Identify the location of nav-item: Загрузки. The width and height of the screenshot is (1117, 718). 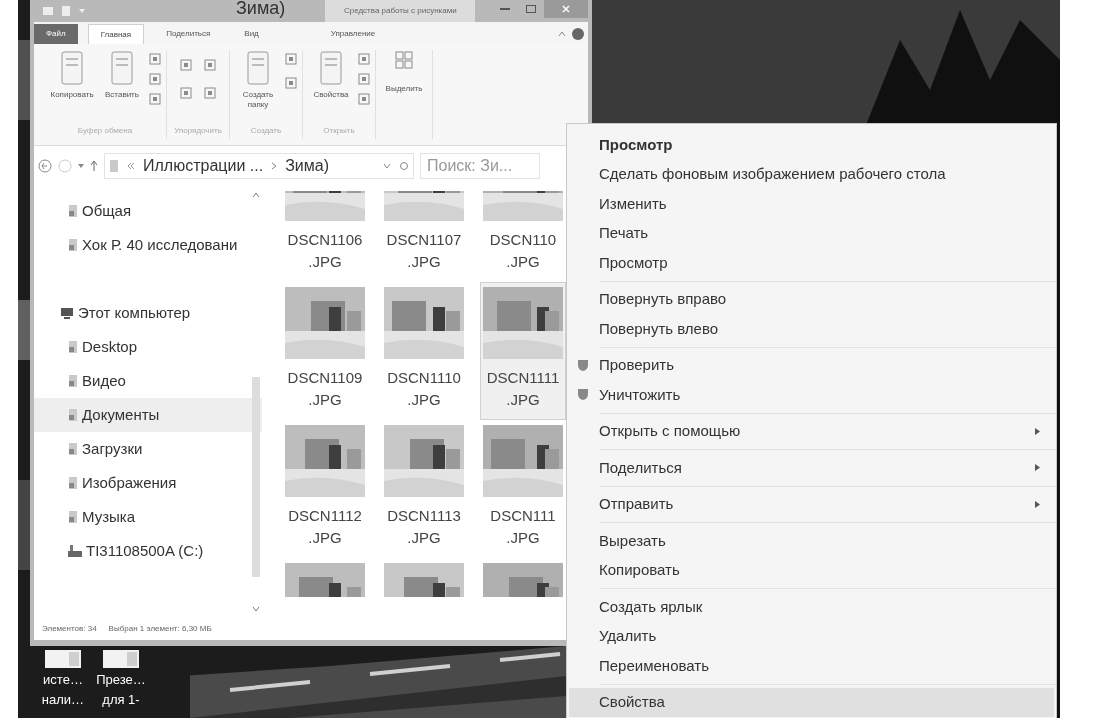
(148, 449).